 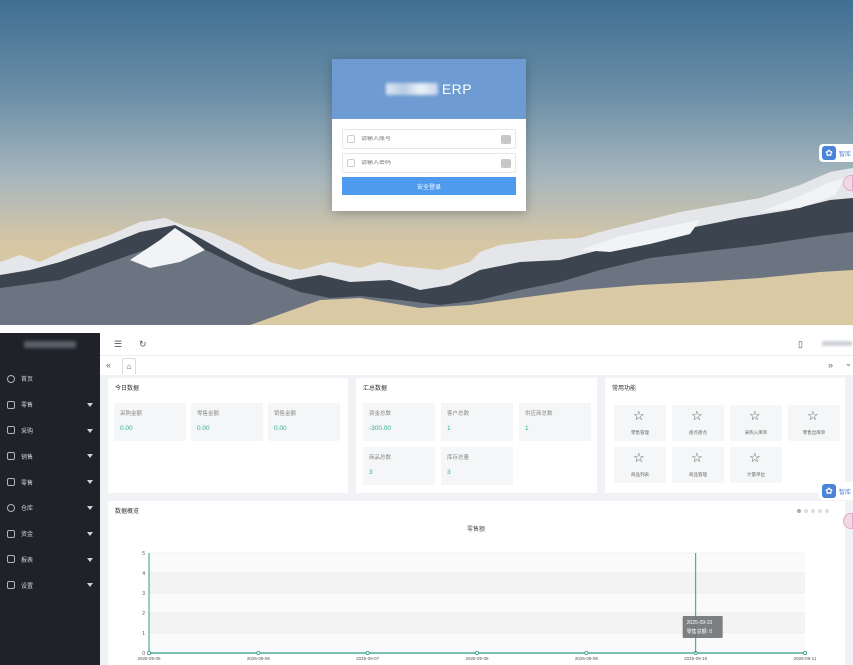 What do you see at coordinates (259, 658) in the screenshot?
I see `x-tick-label: 2025-09-06` at bounding box center [259, 658].